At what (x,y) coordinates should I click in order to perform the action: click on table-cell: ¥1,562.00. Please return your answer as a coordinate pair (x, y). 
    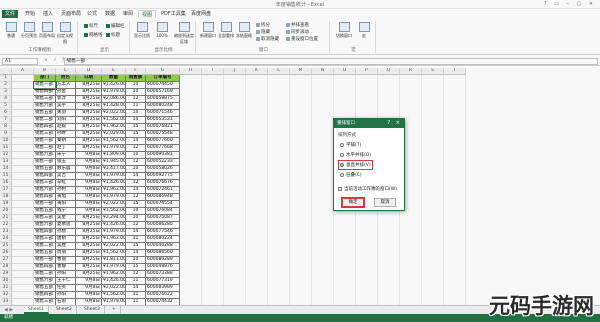
    Looking at the image, I should click on (114, 295).